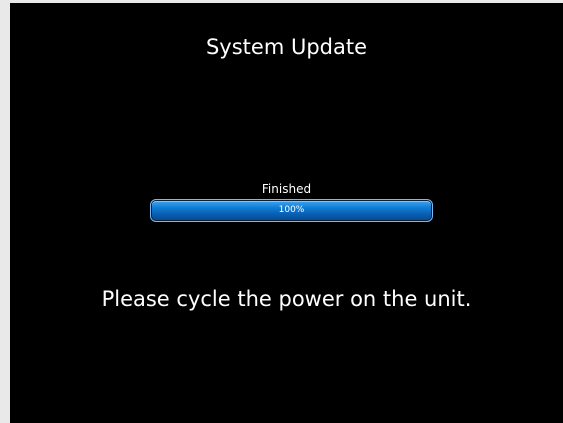  Describe the element at coordinates (286, 299) in the screenshot. I see `power-cycle-message: Please cycle the power on the unit.` at that location.